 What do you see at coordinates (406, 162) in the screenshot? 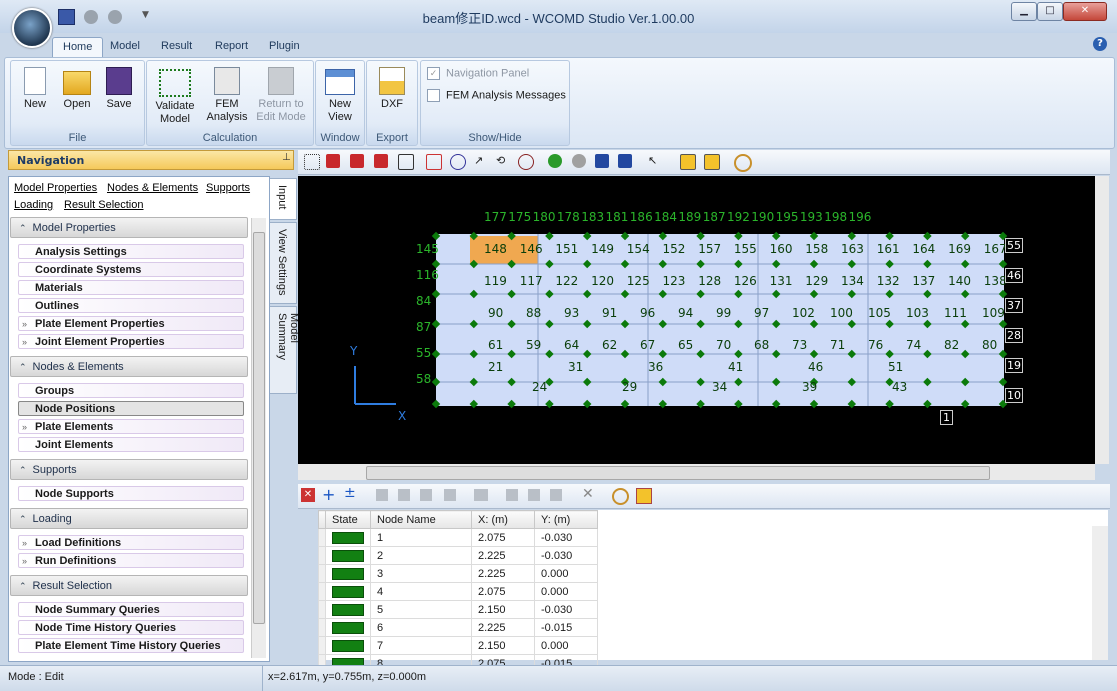
I see `view-cube-iso-icon` at bounding box center [406, 162].